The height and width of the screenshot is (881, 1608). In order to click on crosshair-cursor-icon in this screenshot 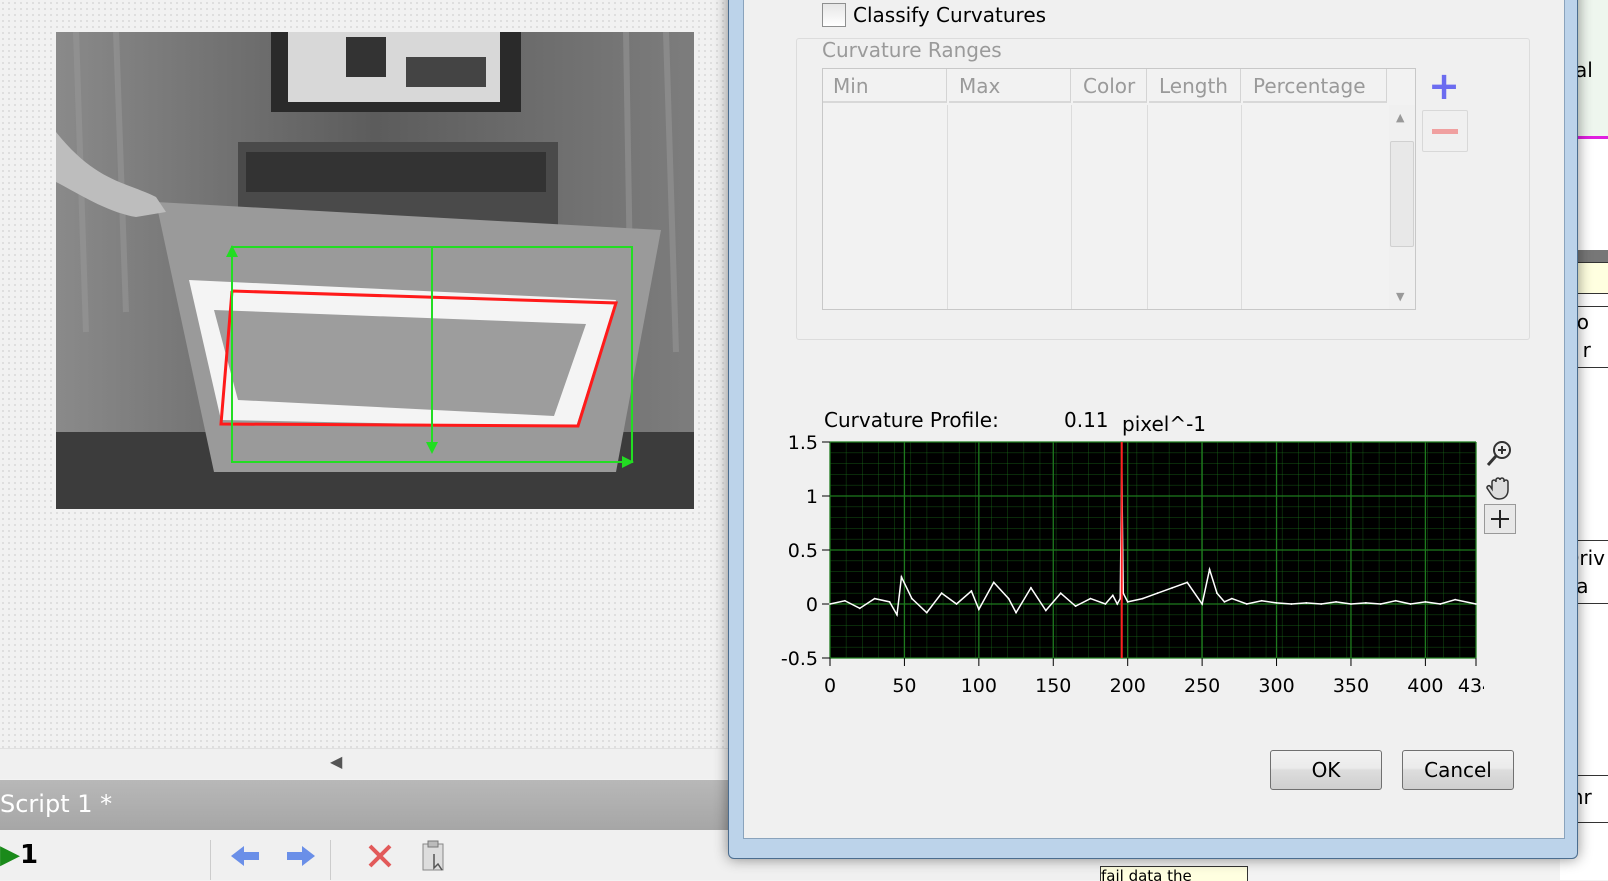, I will do `click(1500, 519)`.